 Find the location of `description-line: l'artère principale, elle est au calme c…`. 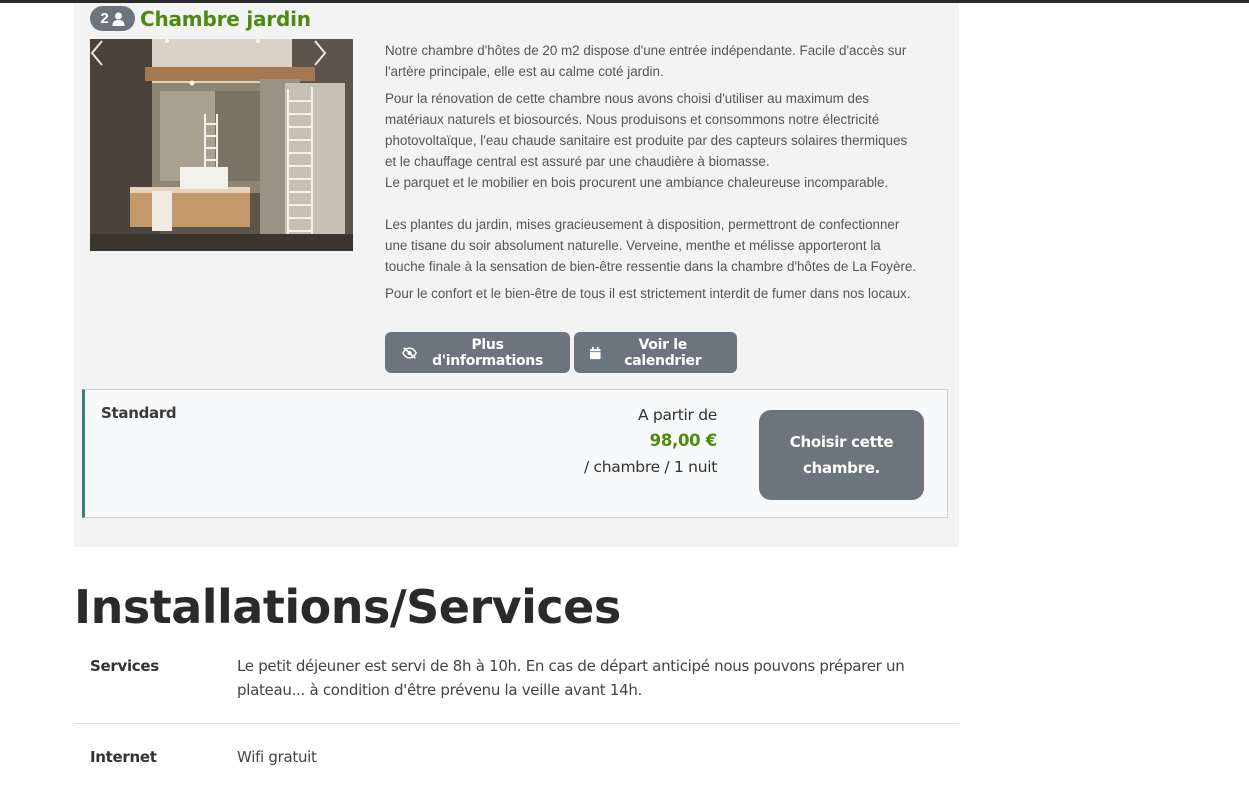

description-line: l'artère principale, elle est au calme c… is located at coordinates (524, 71).